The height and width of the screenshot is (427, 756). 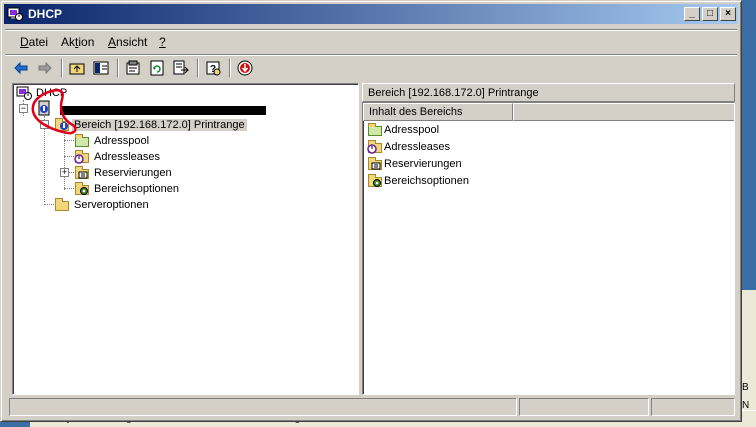 What do you see at coordinates (122, 141) in the screenshot?
I see `tree-item-label: Adresspool` at bounding box center [122, 141].